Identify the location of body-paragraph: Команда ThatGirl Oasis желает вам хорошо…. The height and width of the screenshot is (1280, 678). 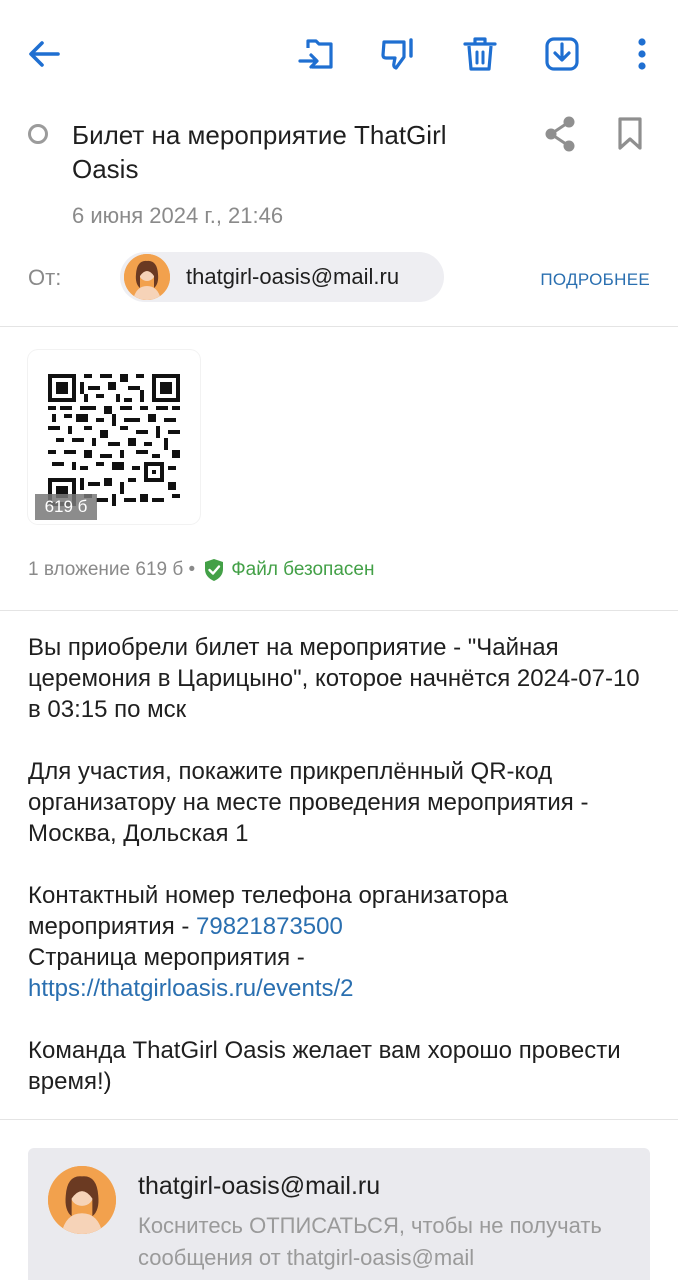
(324, 1066).